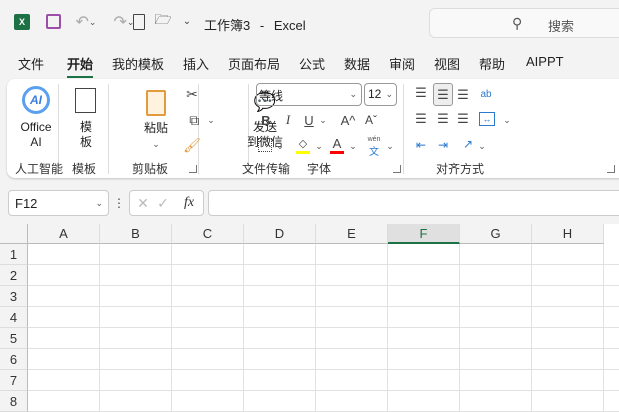 The image size is (619, 412). Describe the element at coordinates (390, 146) in the screenshot. I see `phonetic-dropdown-icon: ⌄` at that location.